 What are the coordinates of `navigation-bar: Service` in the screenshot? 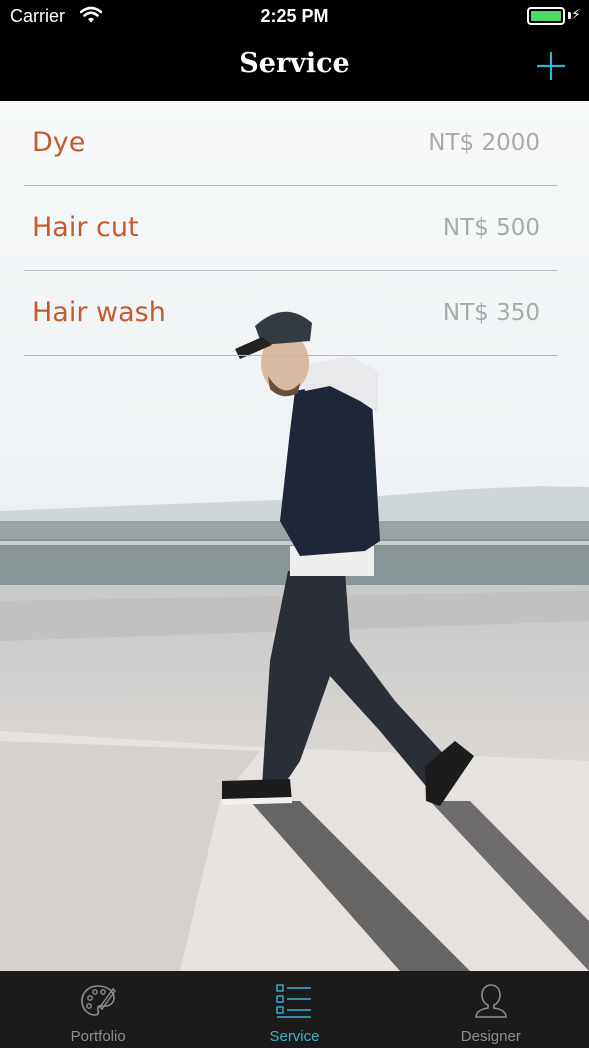 It's located at (294, 67).